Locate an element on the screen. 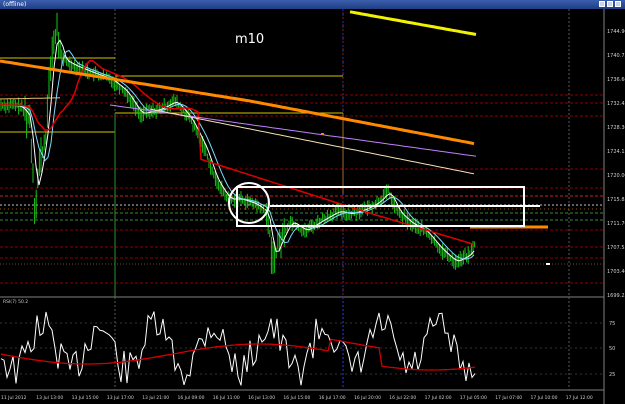 This screenshot has height=404, width=625. time-label: 16 Jul 20:00 is located at coordinates (367, 398).